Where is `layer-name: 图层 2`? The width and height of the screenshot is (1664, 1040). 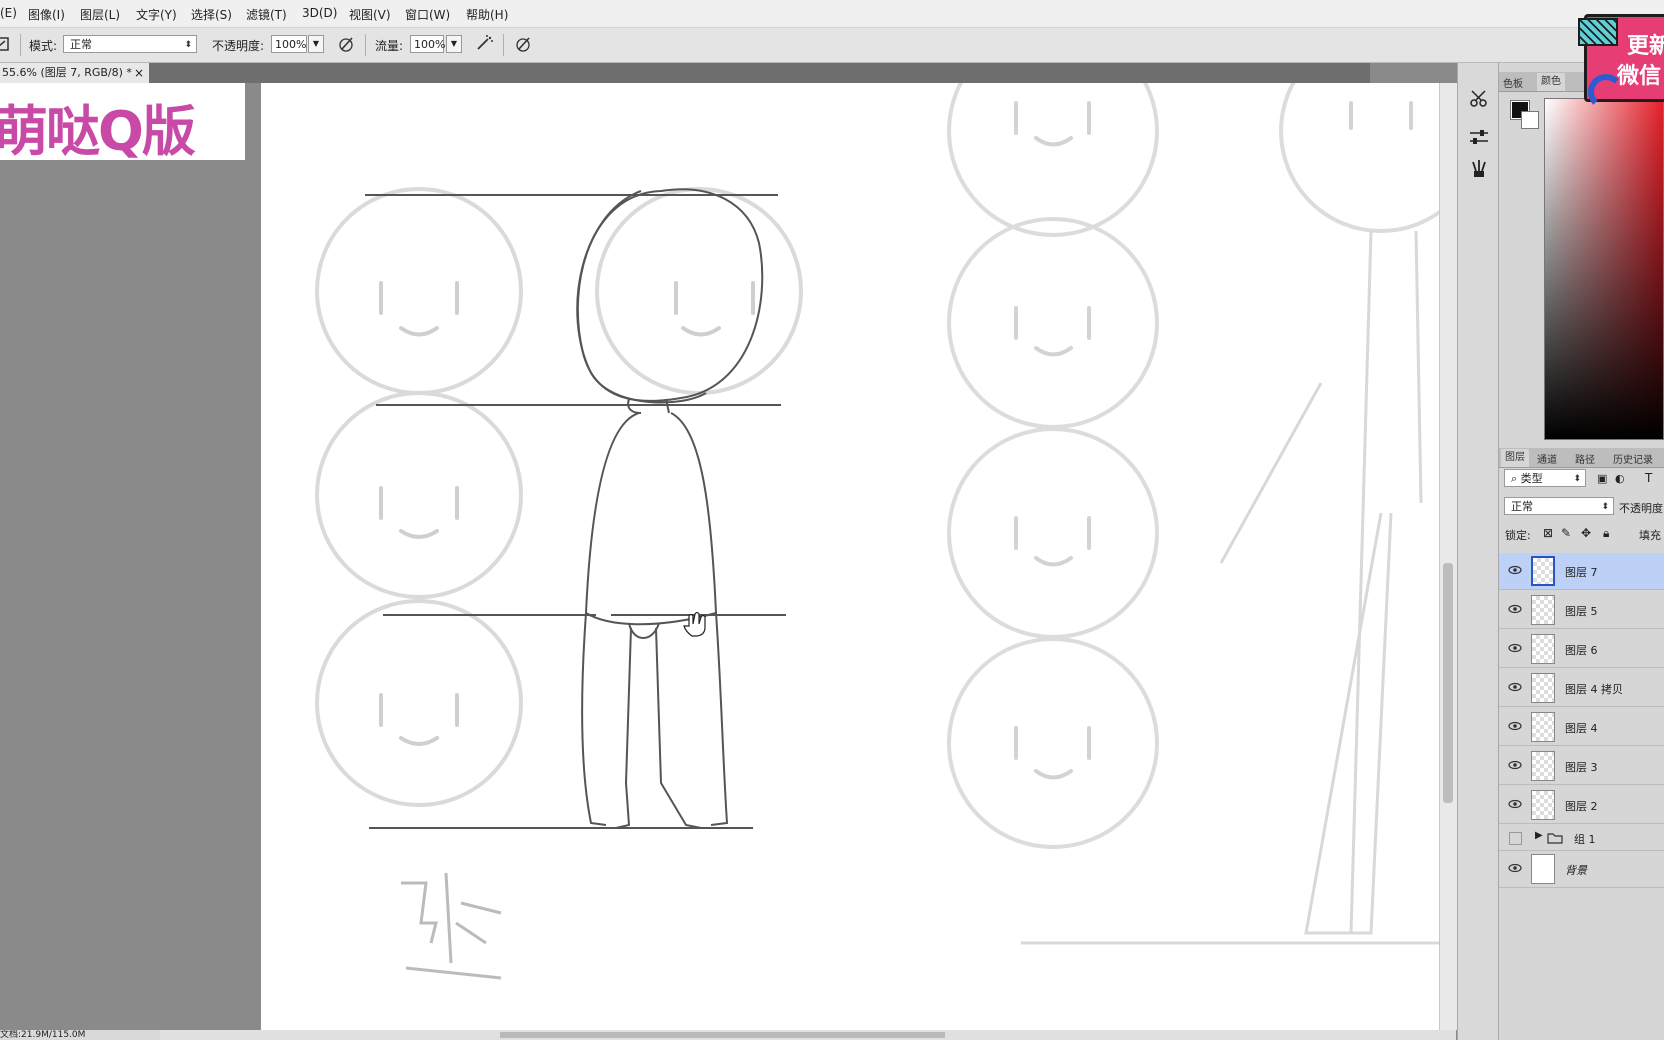 layer-name: 图层 2 is located at coordinates (1581, 806).